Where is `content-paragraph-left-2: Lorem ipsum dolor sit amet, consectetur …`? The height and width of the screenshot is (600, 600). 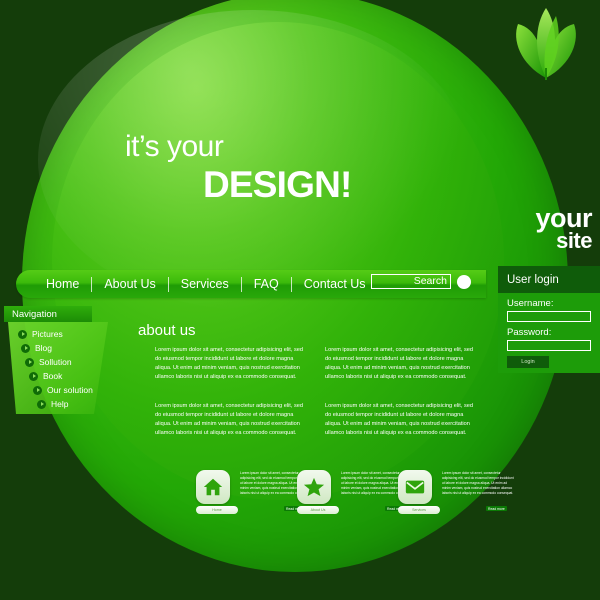
content-paragraph-left-2: Lorem ipsum dolor sit amet, consectetur … is located at coordinates (229, 420).